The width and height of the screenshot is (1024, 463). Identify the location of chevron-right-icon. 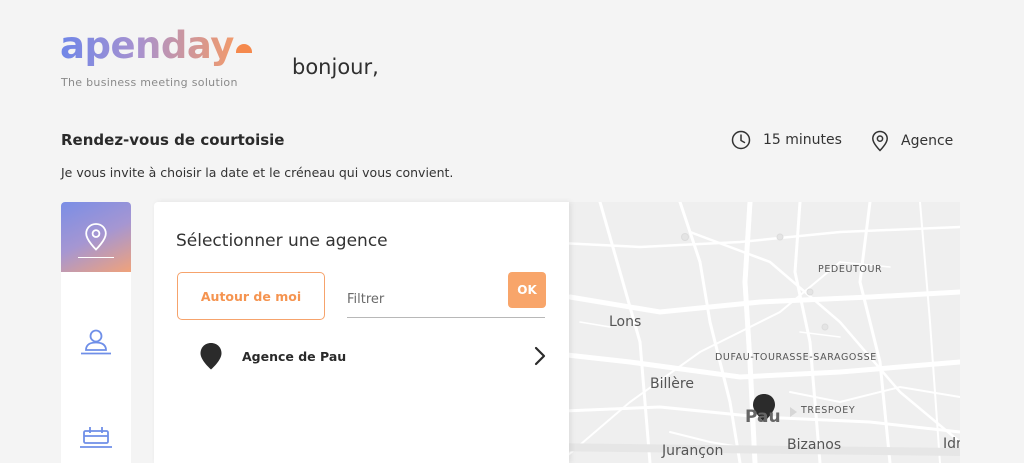
(540, 356).